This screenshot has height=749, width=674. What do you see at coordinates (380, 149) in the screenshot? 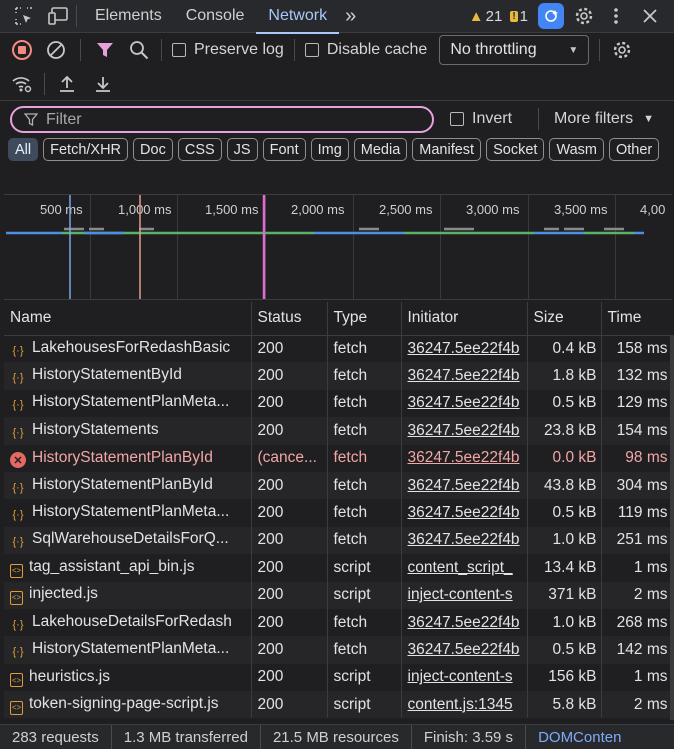
I see `filter-chip-media: Media` at bounding box center [380, 149].